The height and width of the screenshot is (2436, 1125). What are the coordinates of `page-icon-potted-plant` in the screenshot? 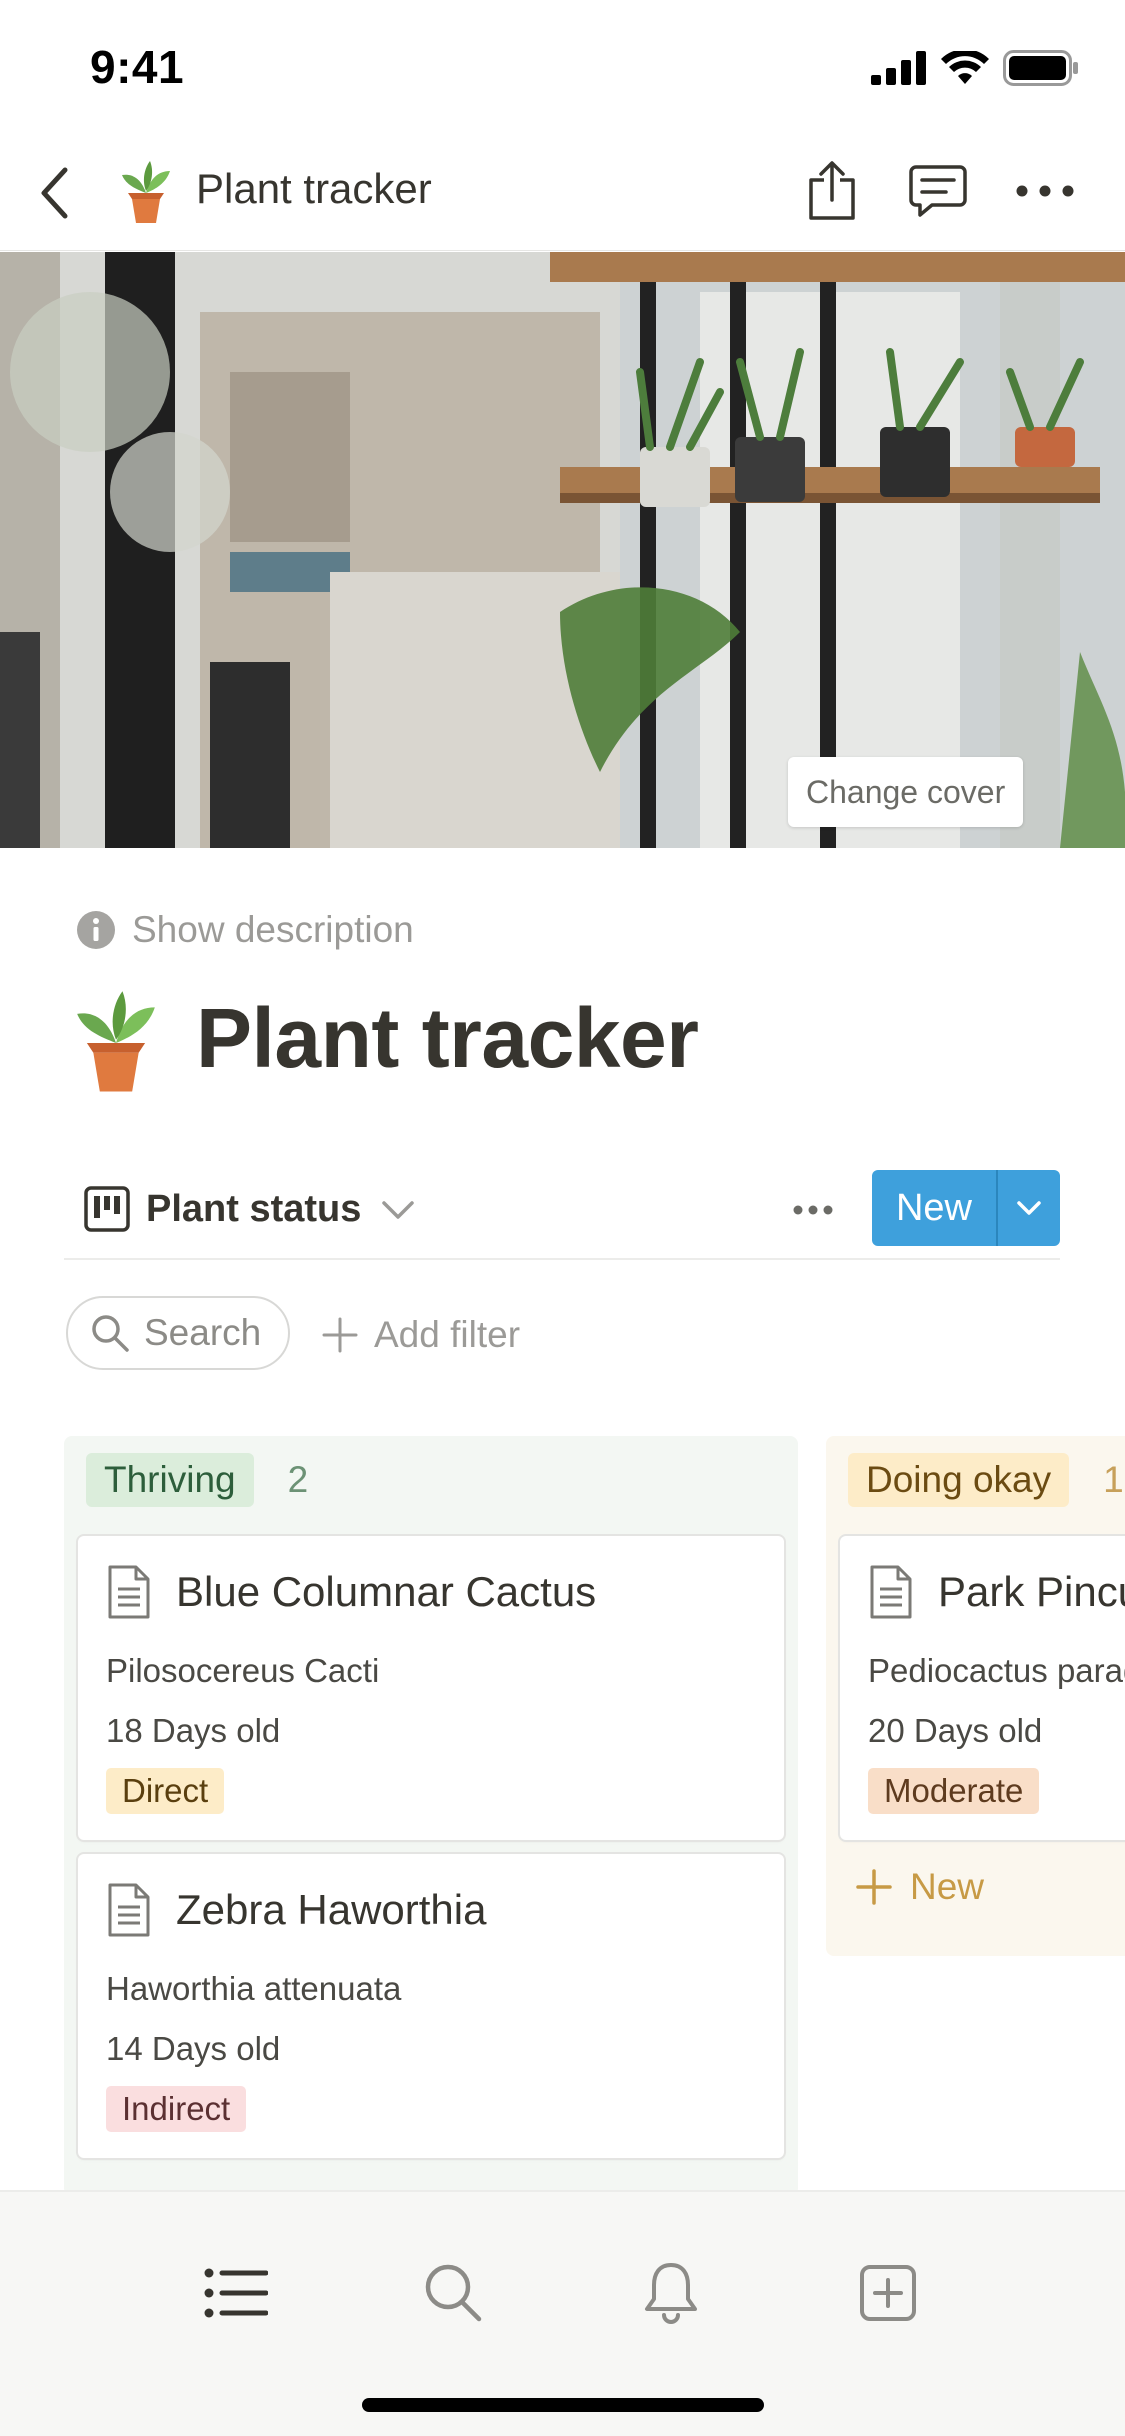 It's located at (116, 1043).